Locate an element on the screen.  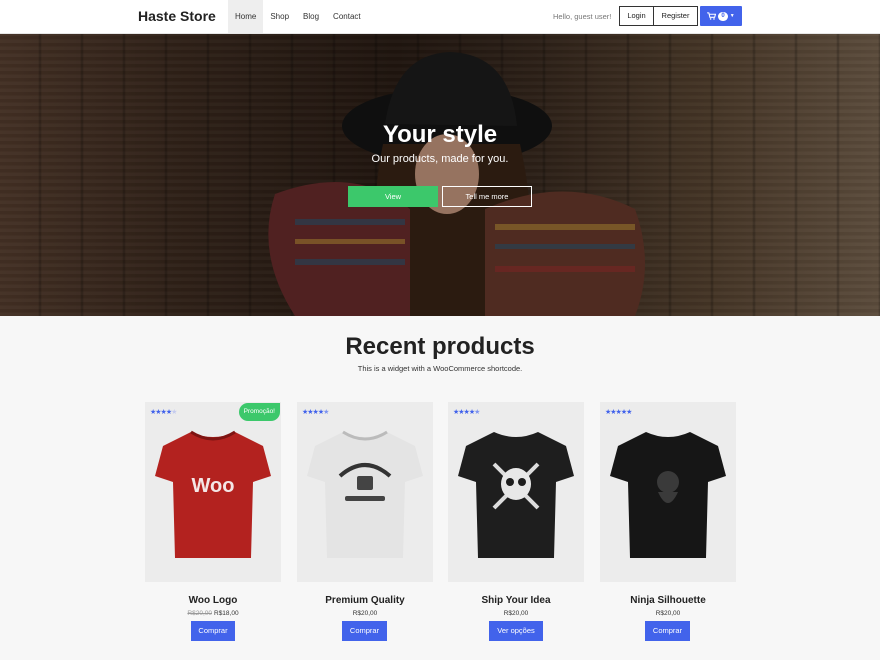
sale-badge: Promoção! is located at coordinates (259, 412).